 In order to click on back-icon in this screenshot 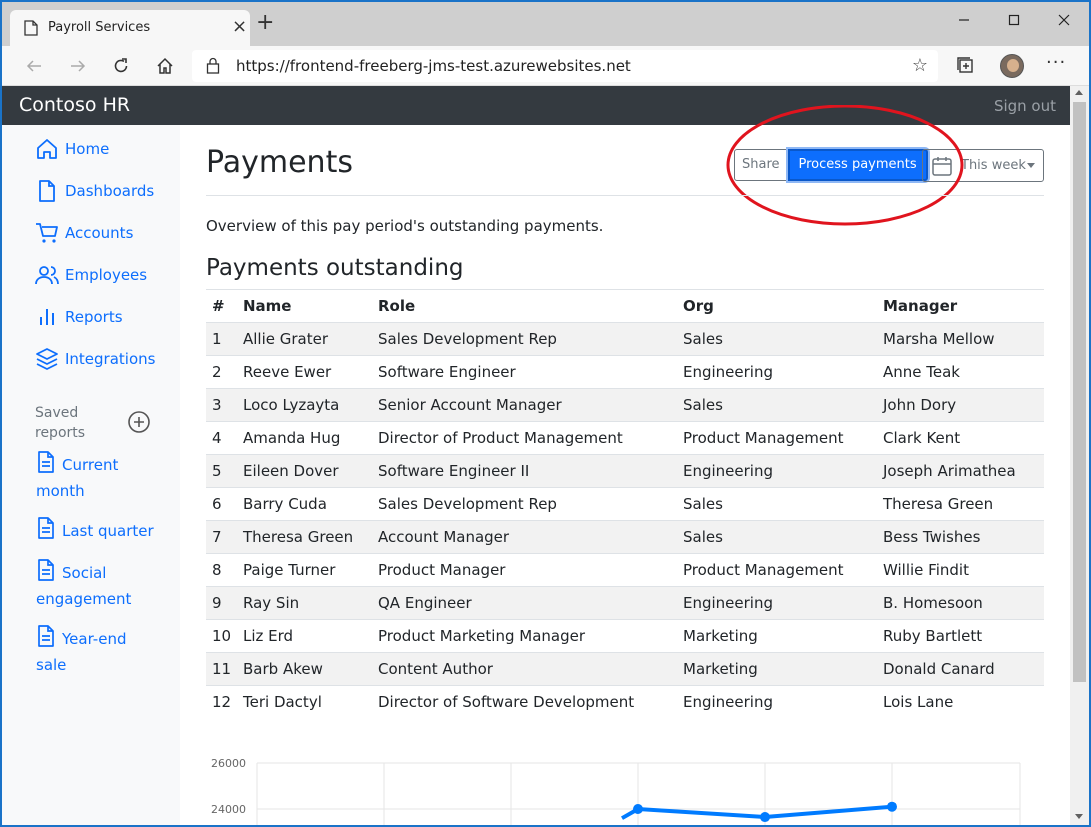, I will do `click(34, 66)`.